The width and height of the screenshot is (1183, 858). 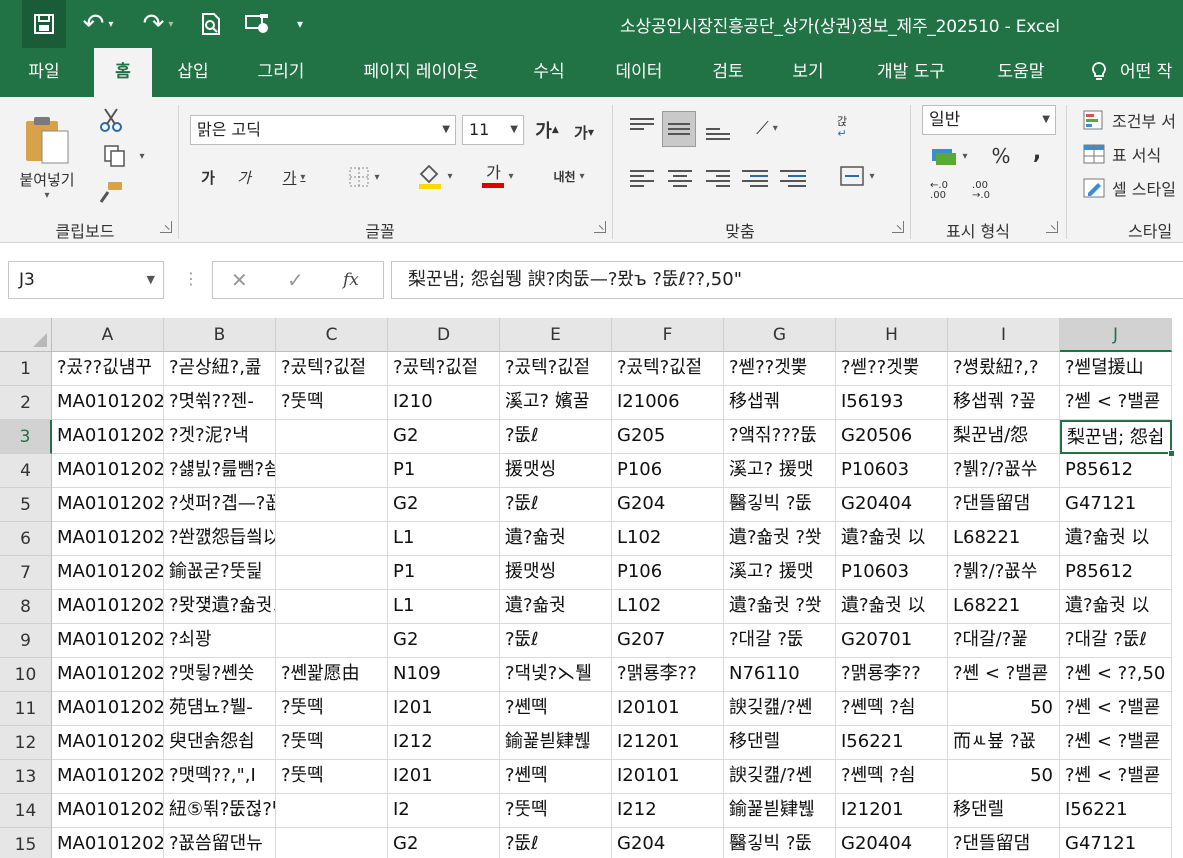 I want to click on undo-button: ↶ ▾, so click(x=98, y=24).